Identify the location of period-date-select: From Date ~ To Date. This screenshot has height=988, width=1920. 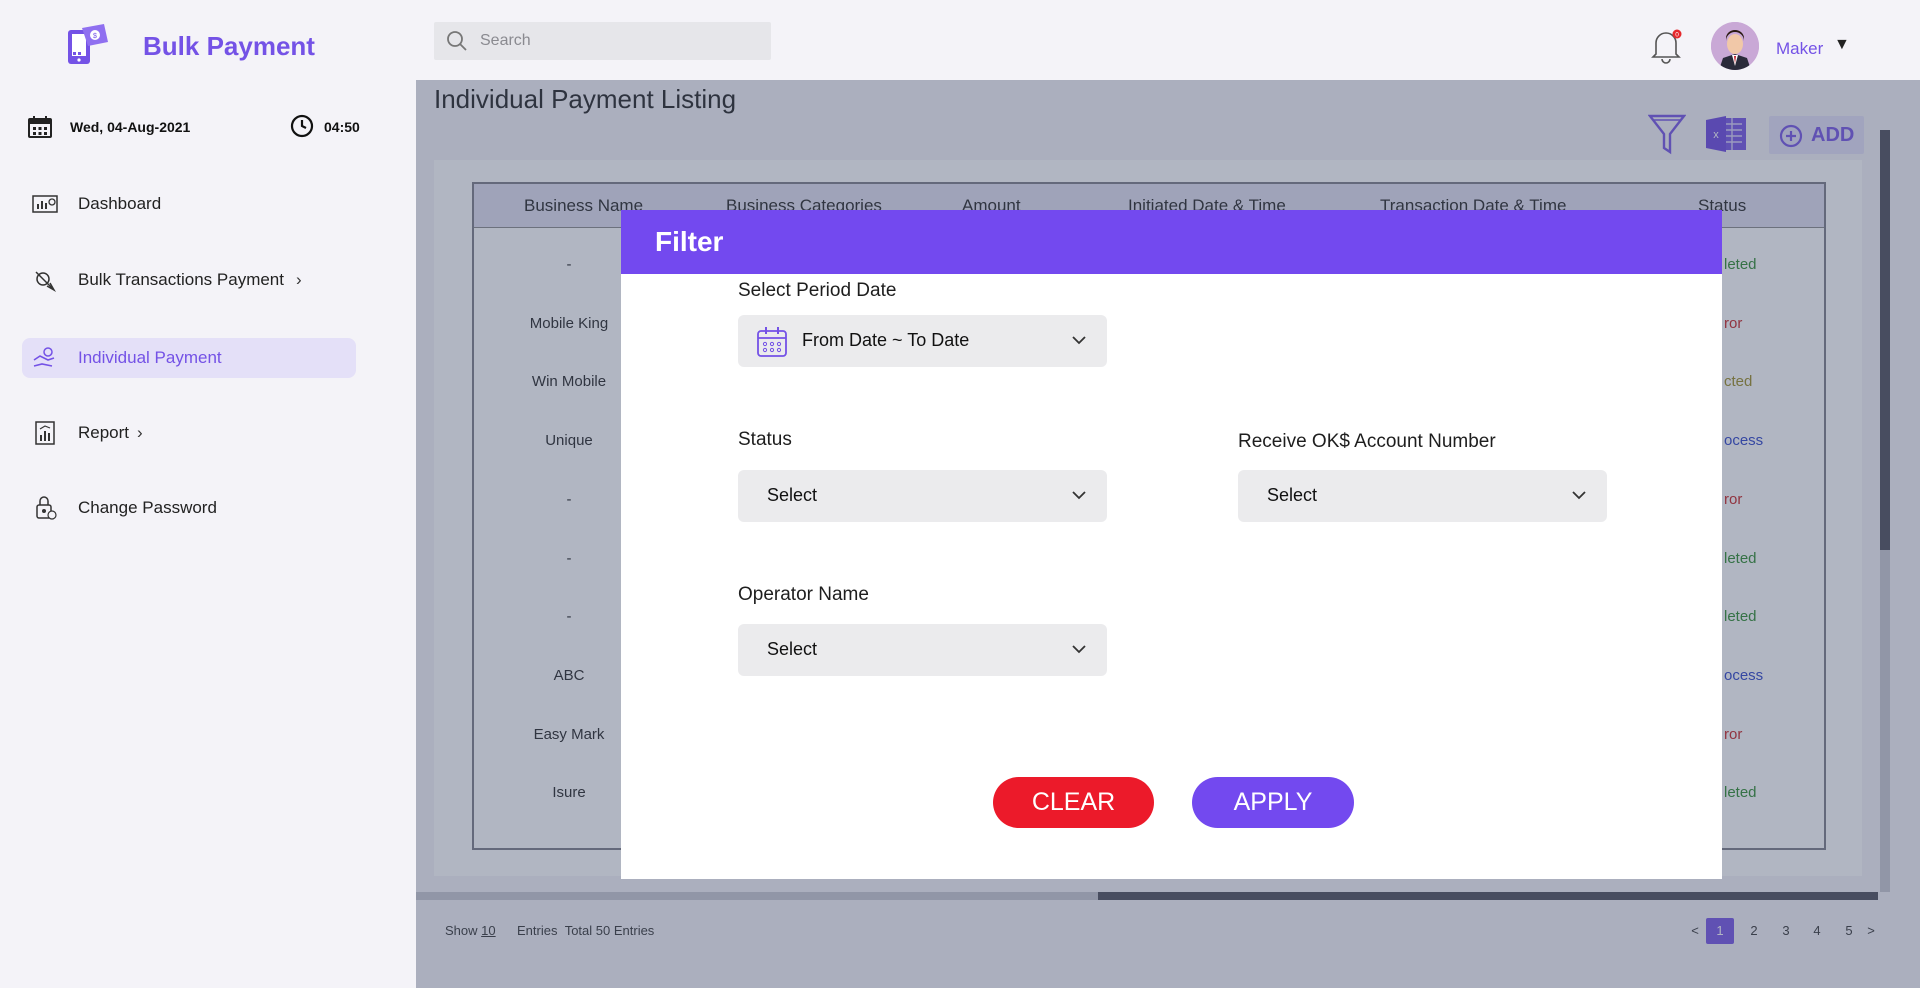
(922, 341).